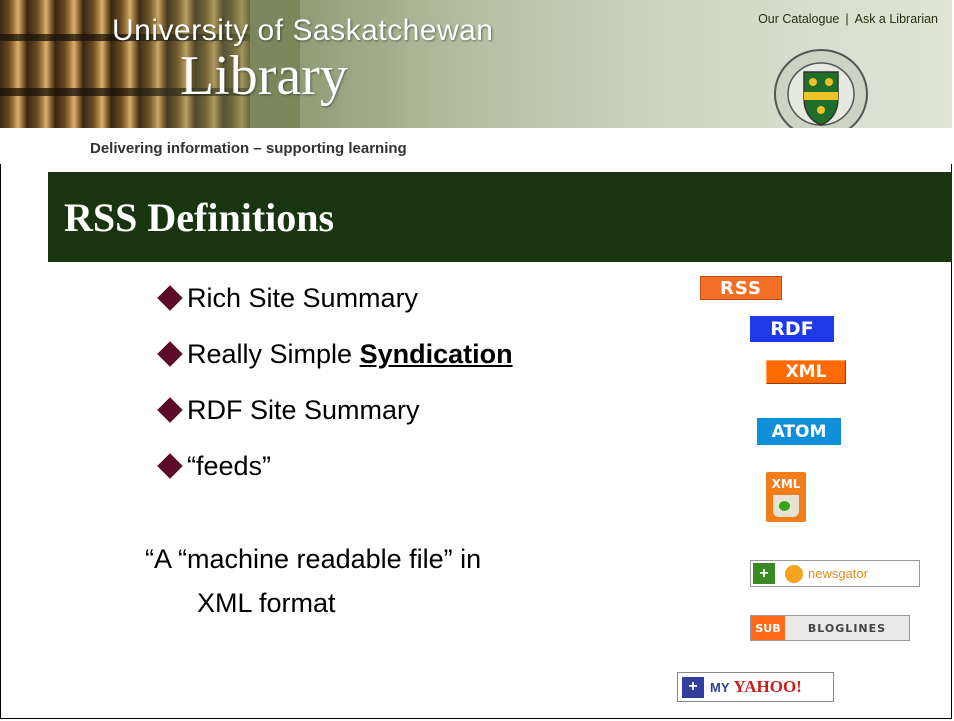 The image size is (954, 721). Describe the element at coordinates (821, 94) in the screenshot. I see `university-crest-icon` at that location.